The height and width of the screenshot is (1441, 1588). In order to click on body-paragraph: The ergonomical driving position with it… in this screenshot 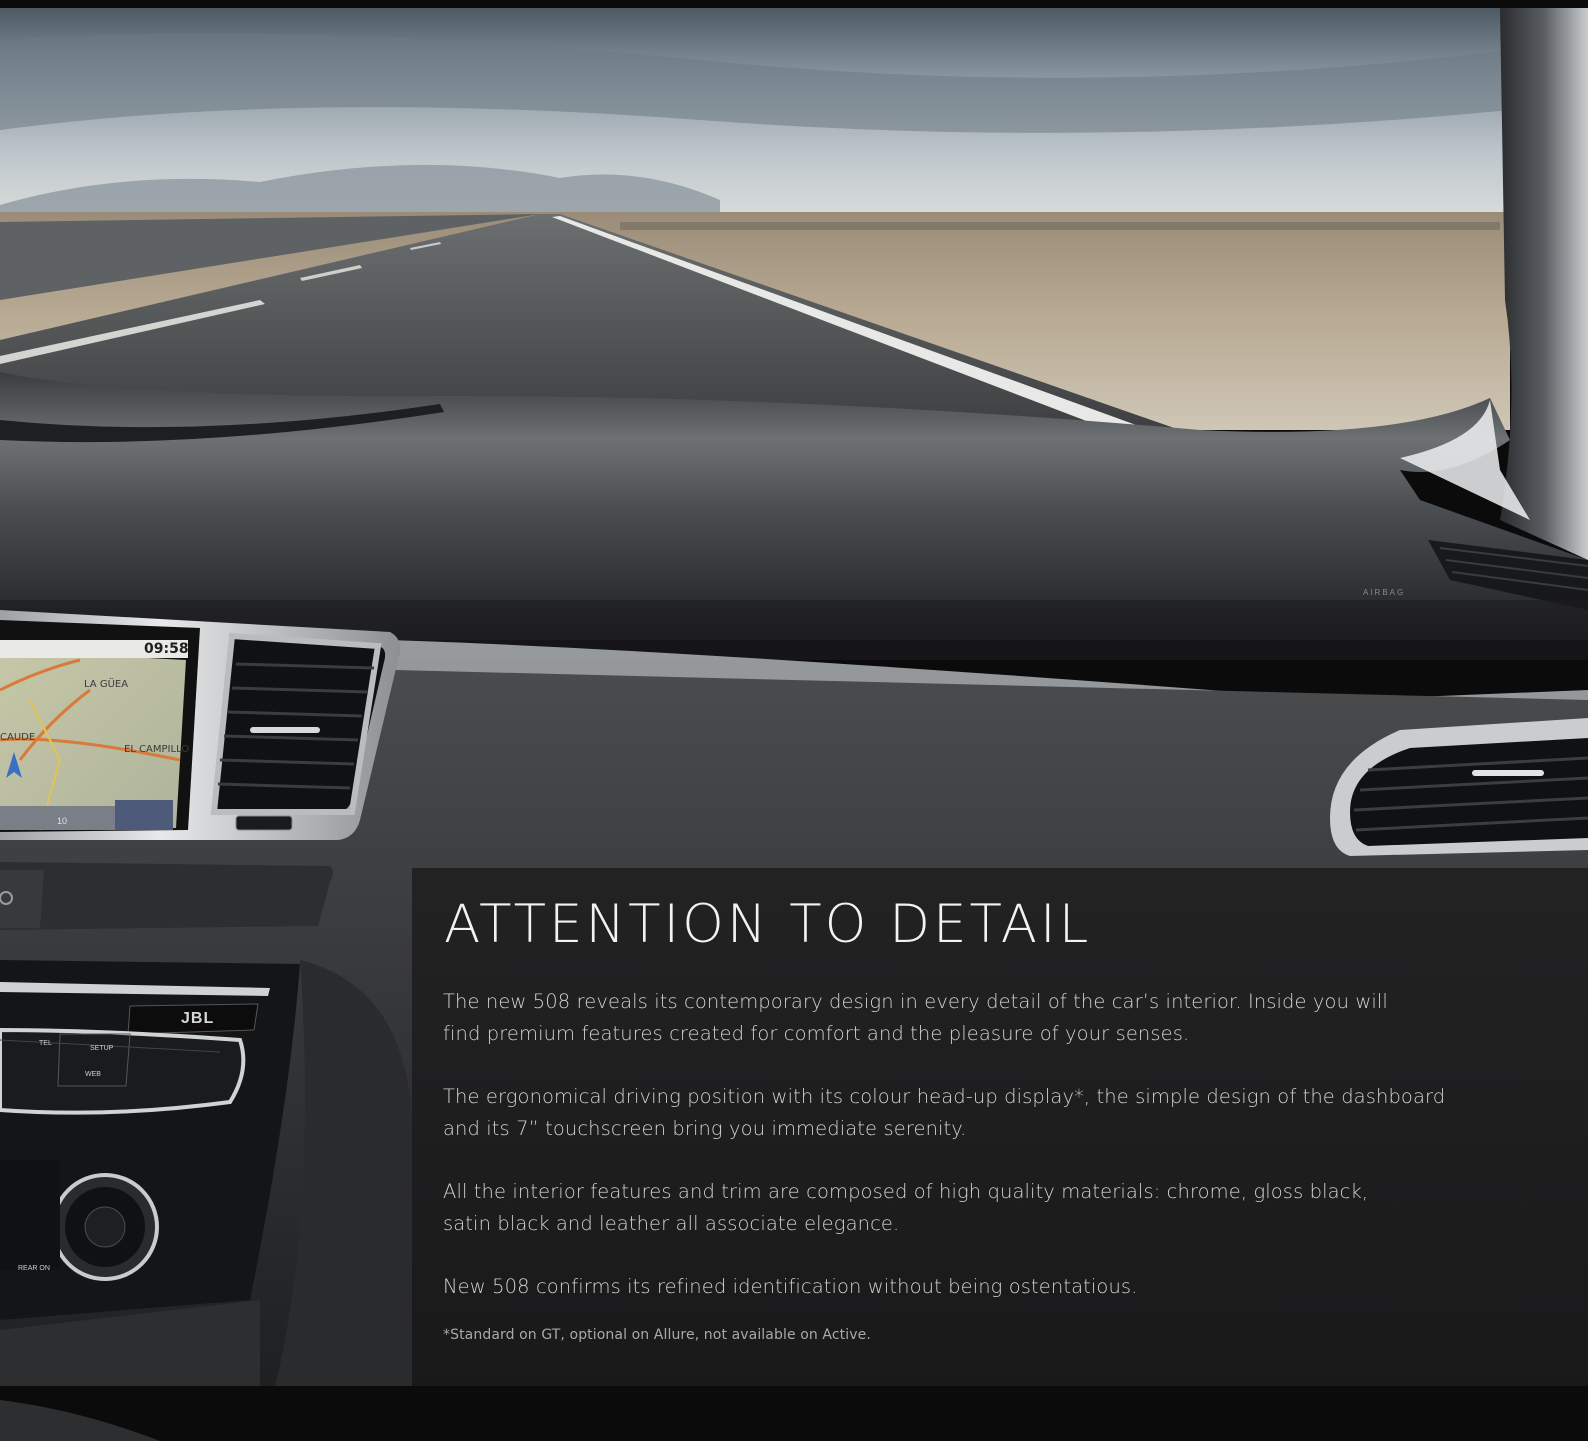, I will do `click(944, 1112)`.